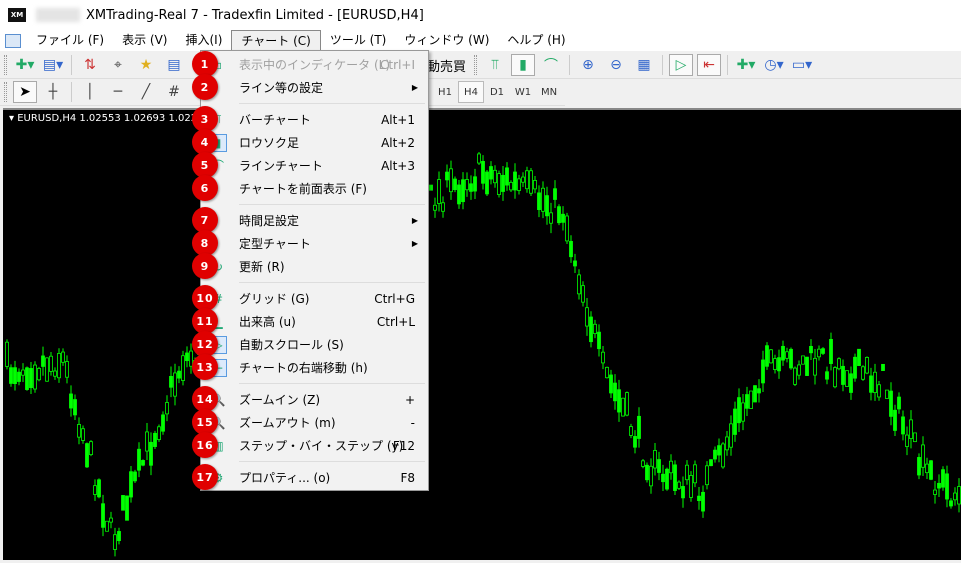  Describe the element at coordinates (314, 422) in the screenshot. I see `menu-item-15: 🔍ズームアウト (m)-` at that location.